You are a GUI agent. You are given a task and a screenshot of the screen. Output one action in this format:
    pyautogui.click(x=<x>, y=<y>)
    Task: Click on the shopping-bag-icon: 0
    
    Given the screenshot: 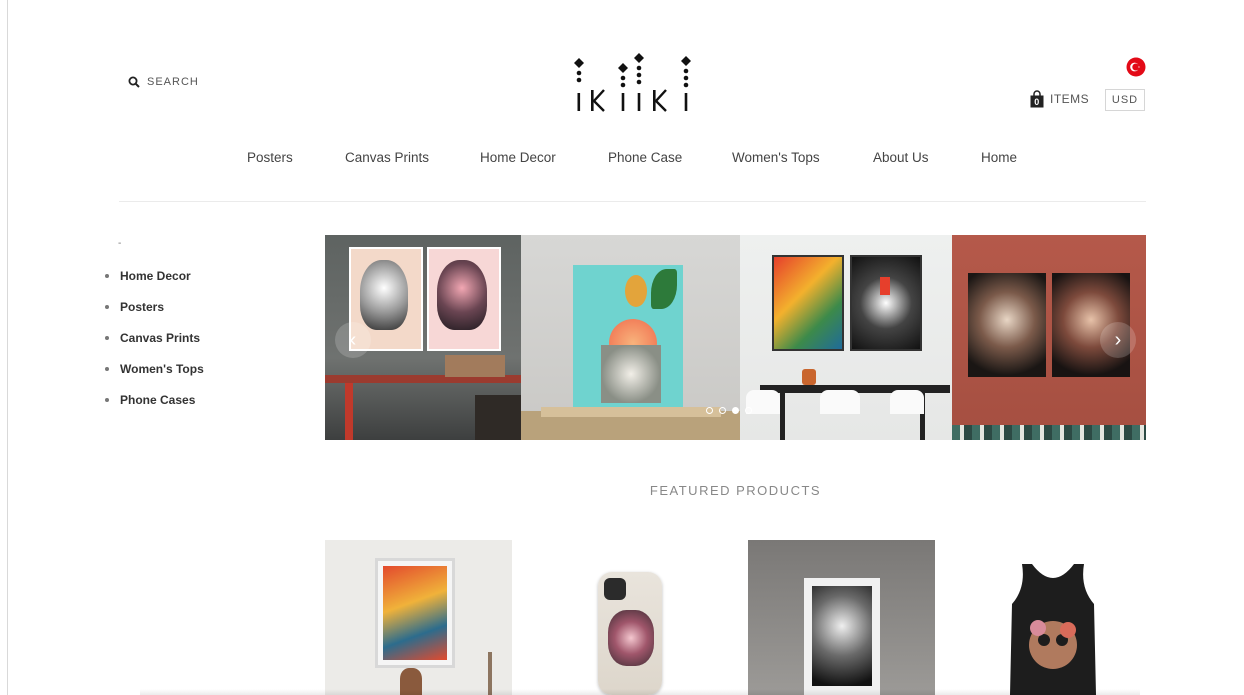 What is the action you would take?
    pyautogui.click(x=1037, y=99)
    